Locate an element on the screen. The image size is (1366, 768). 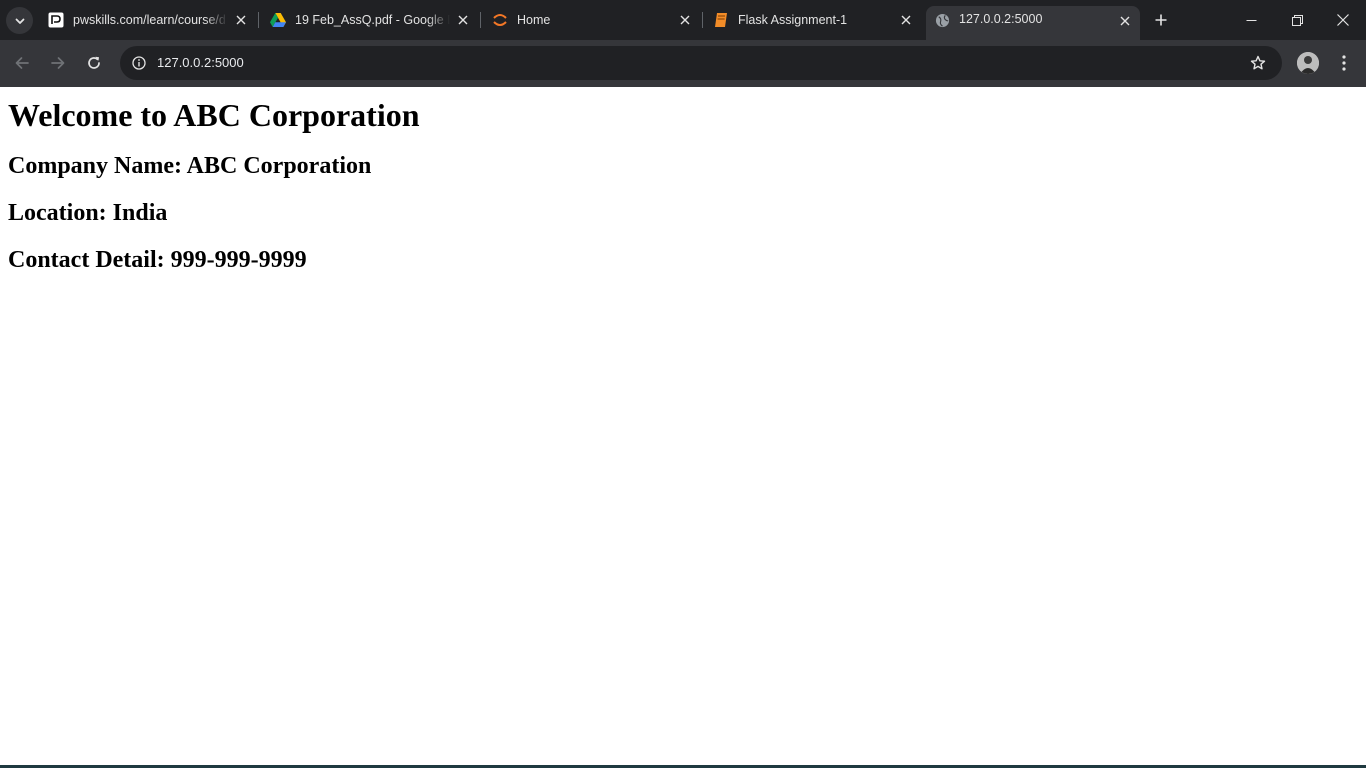
company-name: Company Name: ABC Corporation is located at coordinates (190, 166).